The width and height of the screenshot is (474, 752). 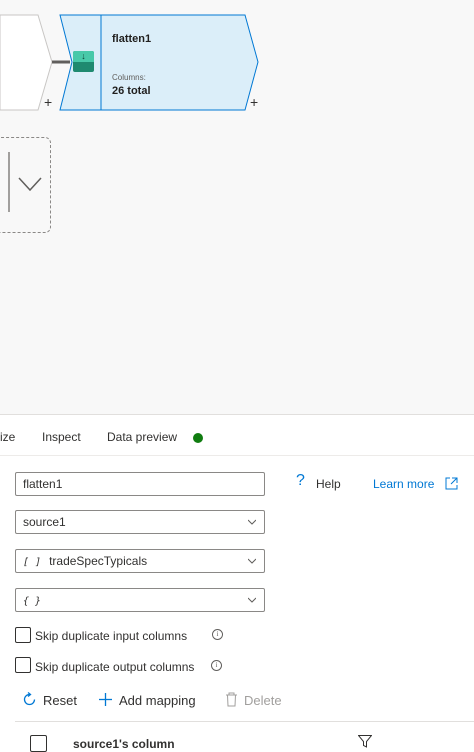 I want to click on incoming-stream-select: source1, so click(x=140, y=522).